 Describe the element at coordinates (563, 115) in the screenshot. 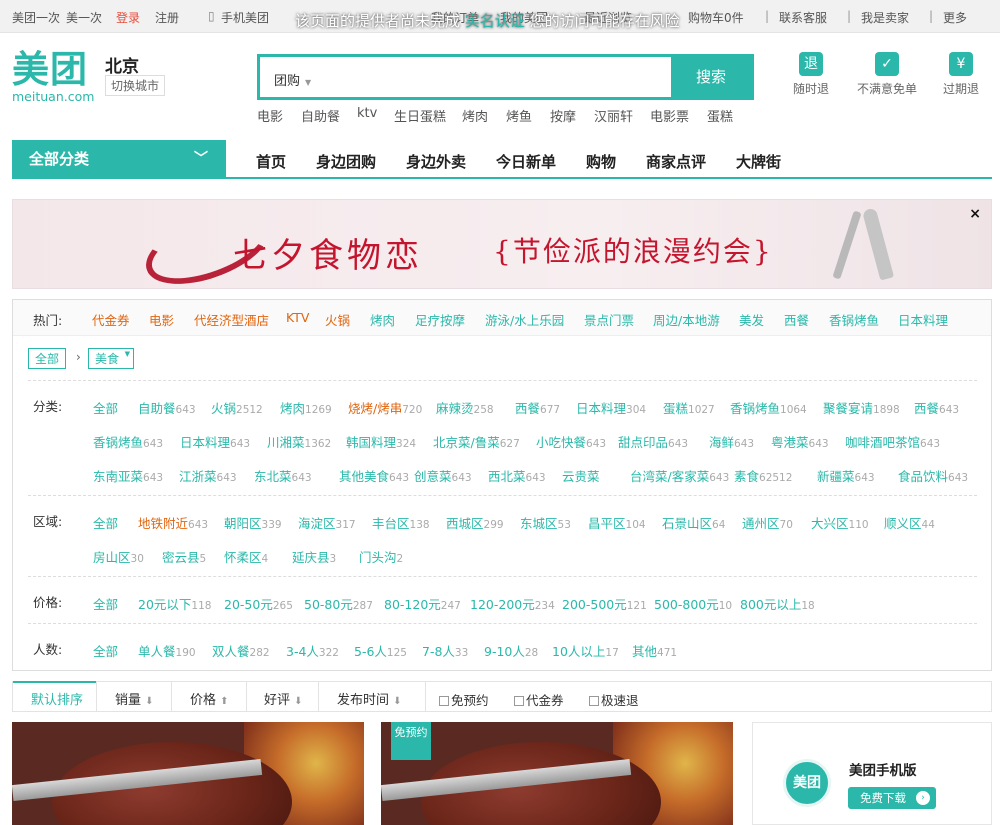

I see `hotword-link: 按摩` at that location.